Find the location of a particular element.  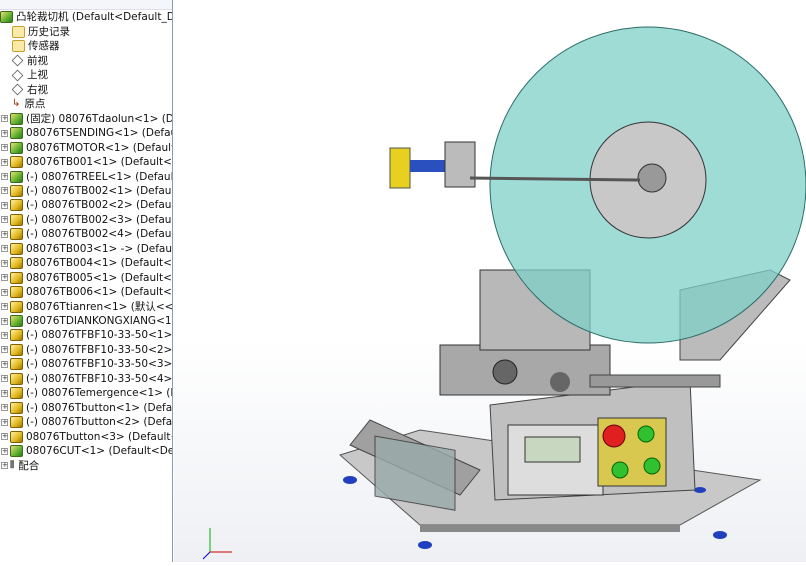

tree-item: 传感器 is located at coordinates (30, 46).